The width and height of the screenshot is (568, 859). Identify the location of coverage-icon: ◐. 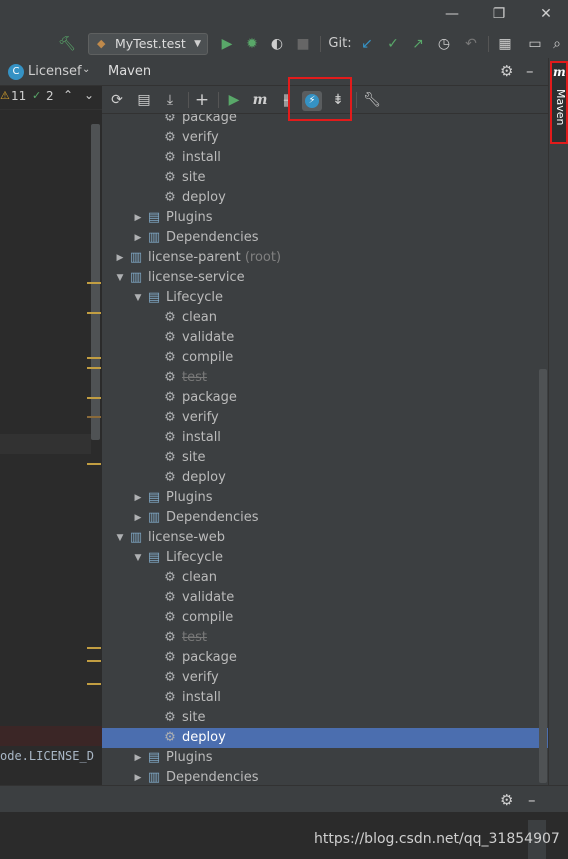
(277, 44).